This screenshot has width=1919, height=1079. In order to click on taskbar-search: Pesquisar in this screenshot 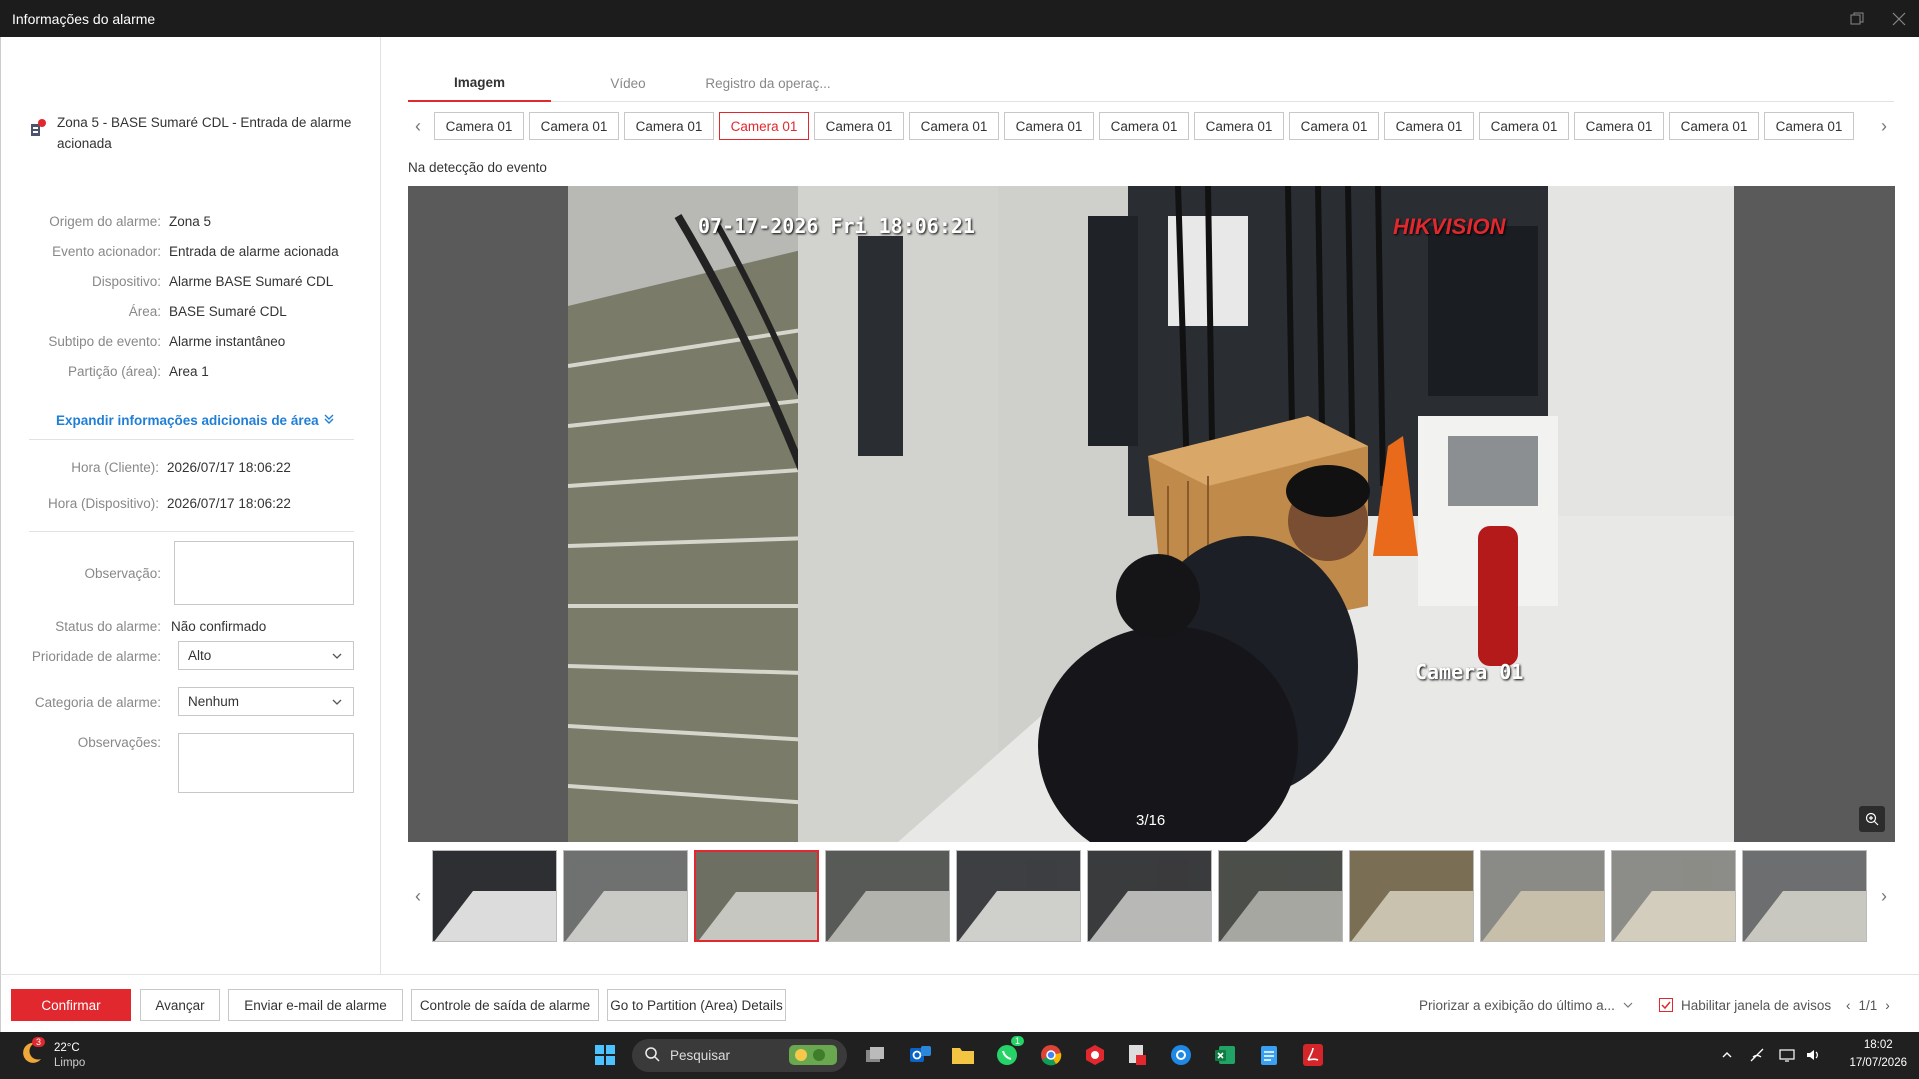, I will do `click(739, 1055)`.